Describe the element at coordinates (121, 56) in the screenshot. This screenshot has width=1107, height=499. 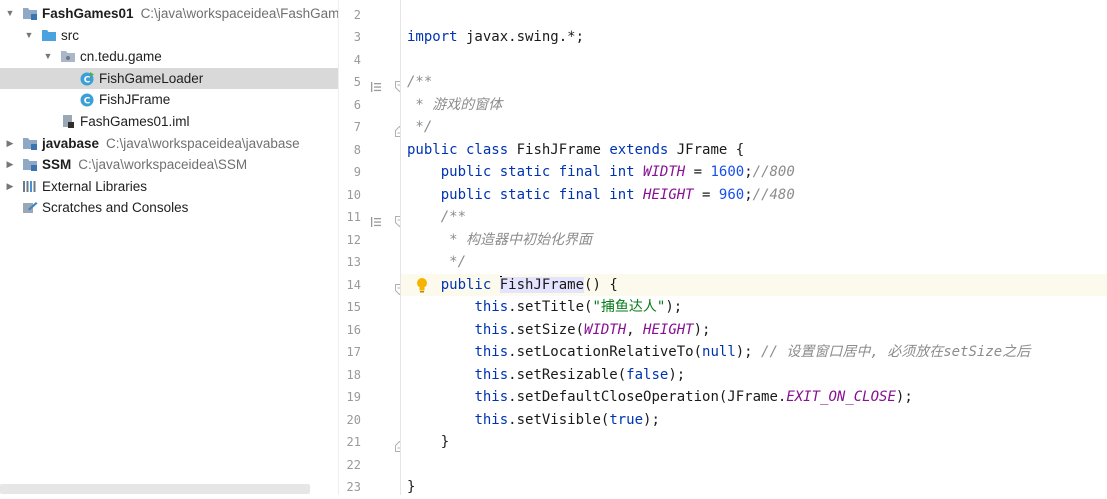
I see `tree-item-text: cn.tedu.game` at that location.